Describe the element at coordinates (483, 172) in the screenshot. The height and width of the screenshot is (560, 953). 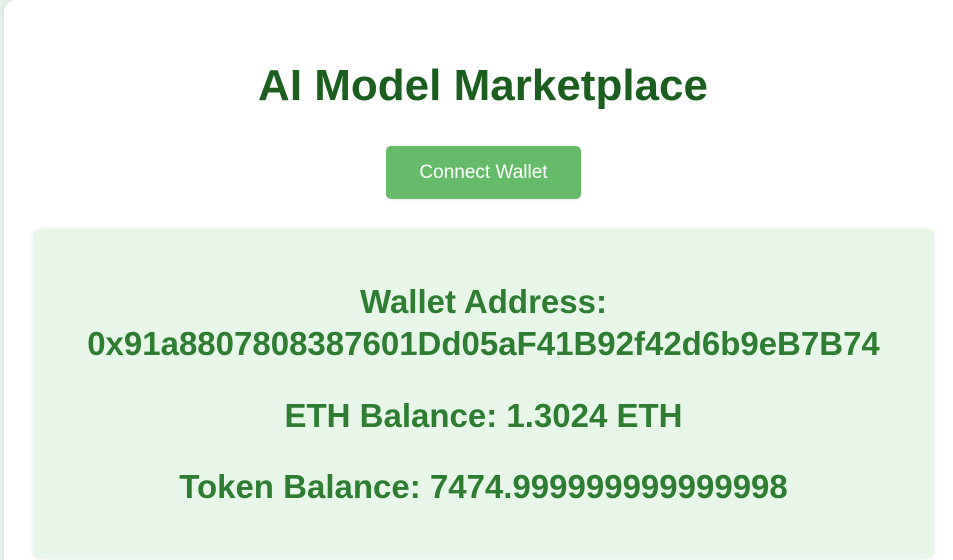
I see `connect-wallet-button: Connect Wallet` at that location.